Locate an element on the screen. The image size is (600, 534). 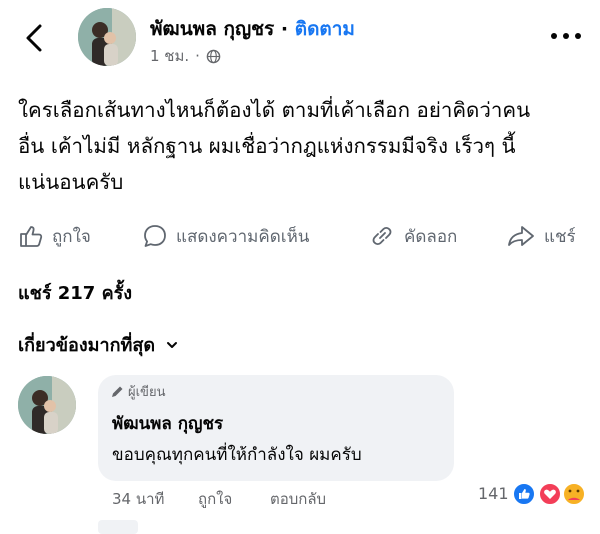
follow-button: ติดตาม is located at coordinates (325, 29).